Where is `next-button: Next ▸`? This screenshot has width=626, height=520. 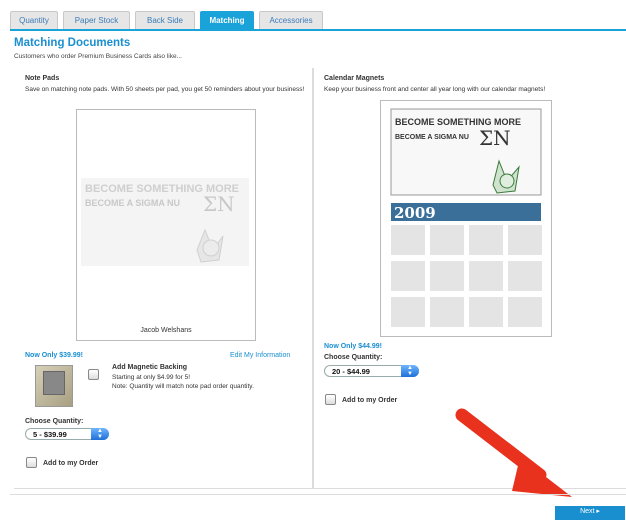
next-button: Next ▸ is located at coordinates (590, 513).